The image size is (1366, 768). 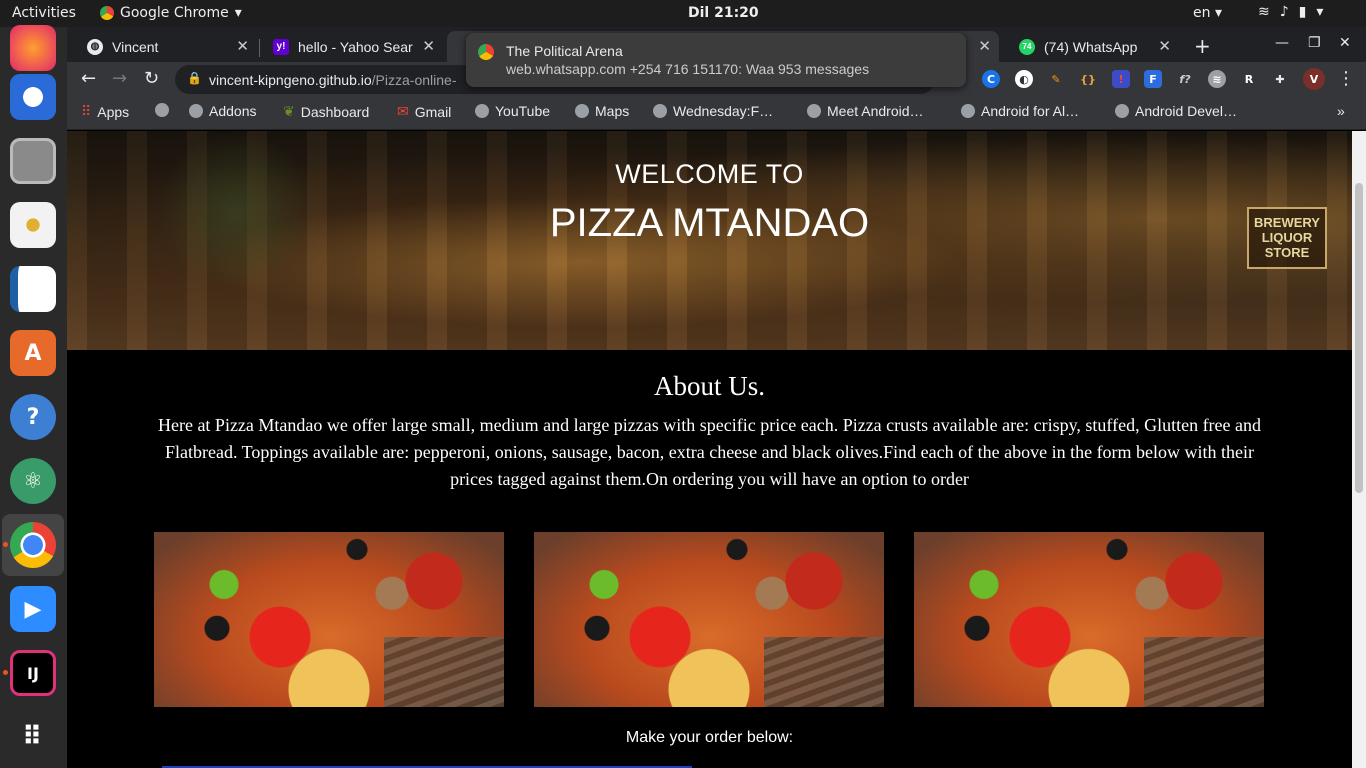 What do you see at coordinates (433, 111) in the screenshot?
I see `bookmark-label: Gmail` at bounding box center [433, 111].